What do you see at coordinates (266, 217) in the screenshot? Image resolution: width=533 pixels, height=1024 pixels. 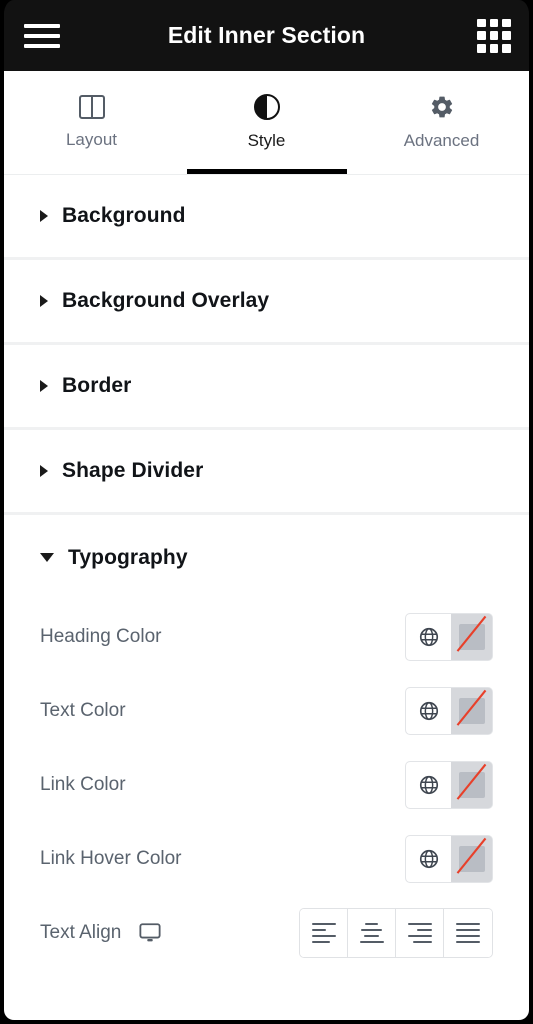 I see `section-background: Background` at bounding box center [266, 217].